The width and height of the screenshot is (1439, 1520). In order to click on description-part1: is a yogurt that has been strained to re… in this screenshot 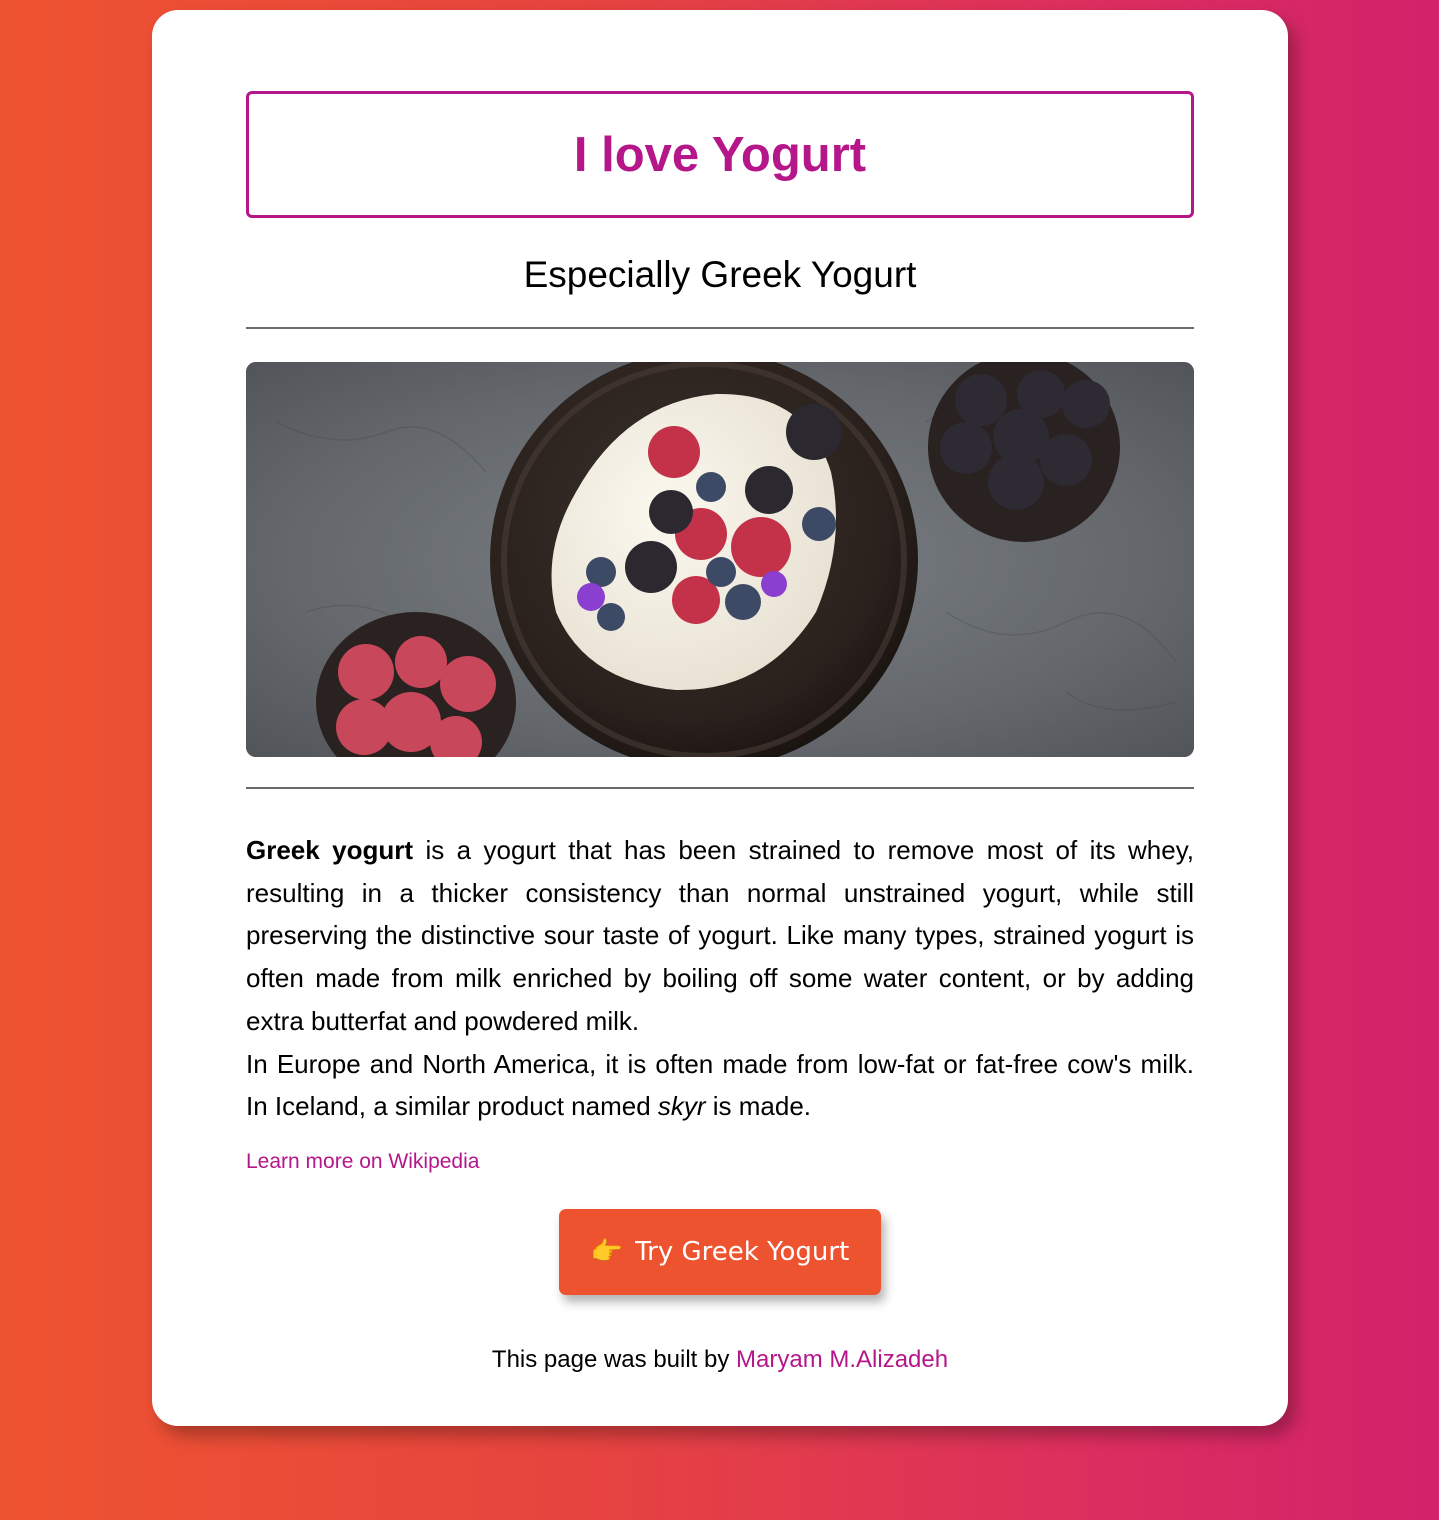, I will do `click(720, 935)`.